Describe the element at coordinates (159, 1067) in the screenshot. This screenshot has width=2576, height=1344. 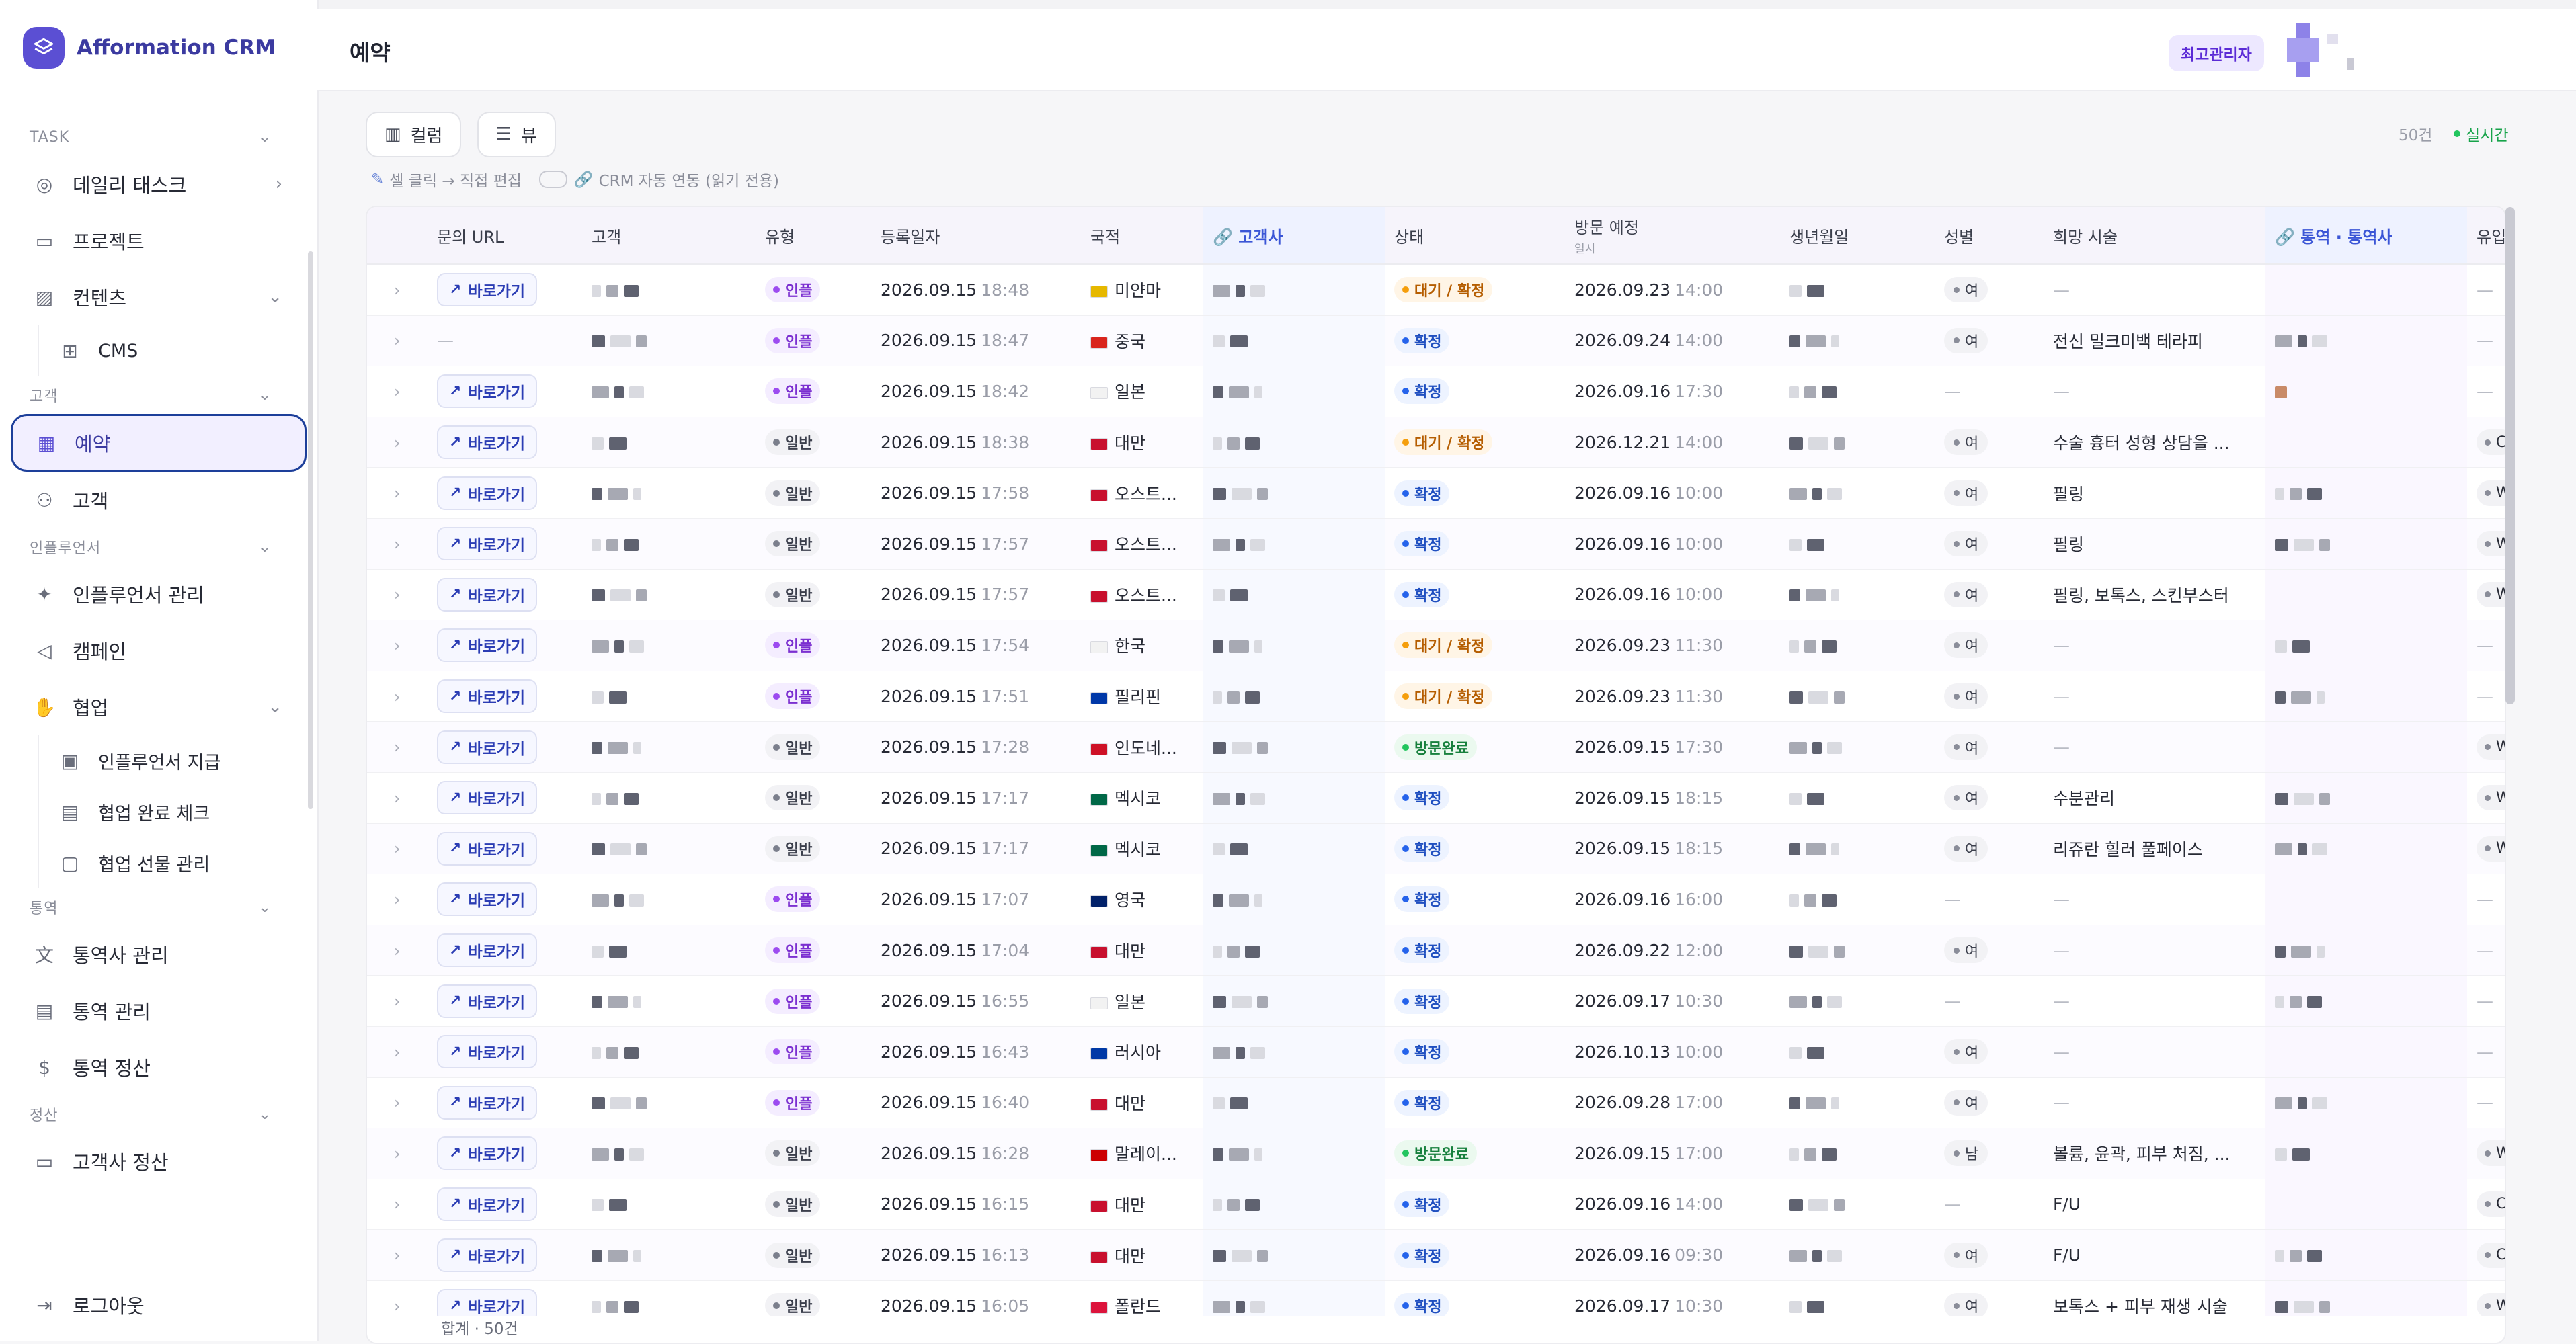
I see `sidebar-item-interp-settle: $ 통역 정산` at that location.